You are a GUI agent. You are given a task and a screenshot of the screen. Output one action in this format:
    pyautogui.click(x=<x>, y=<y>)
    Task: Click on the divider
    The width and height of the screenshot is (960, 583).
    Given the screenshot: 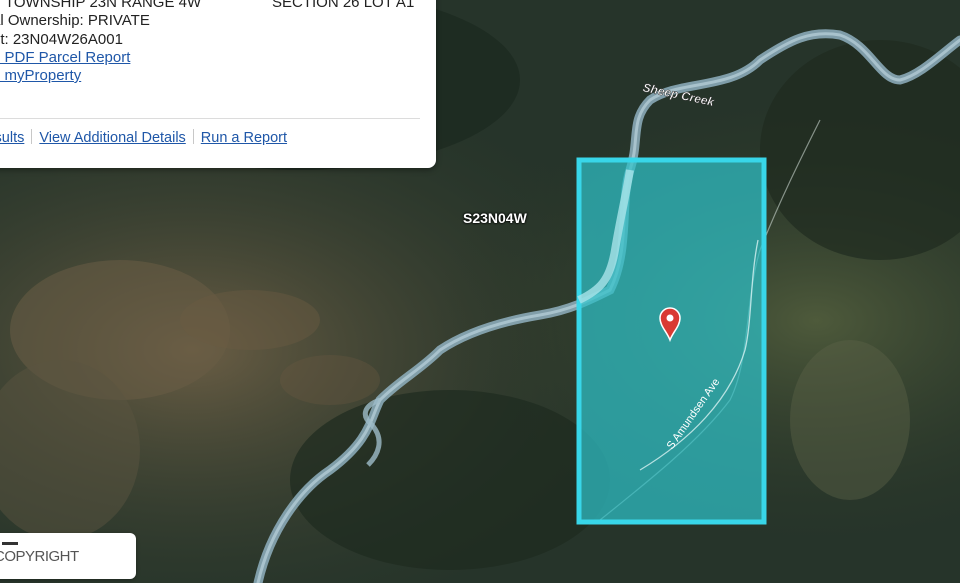 What is the action you would take?
    pyautogui.click(x=210, y=118)
    